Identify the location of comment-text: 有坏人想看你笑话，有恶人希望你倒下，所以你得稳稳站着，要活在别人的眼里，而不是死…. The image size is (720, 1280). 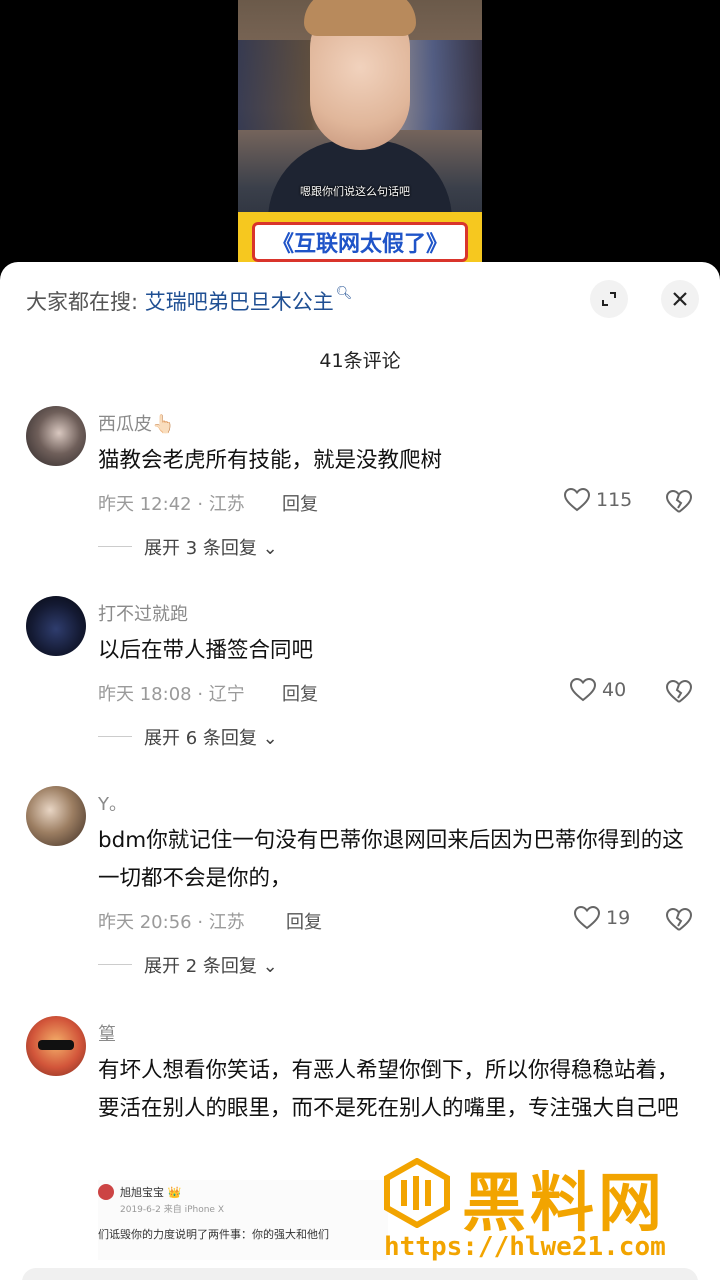
(393, 1090).